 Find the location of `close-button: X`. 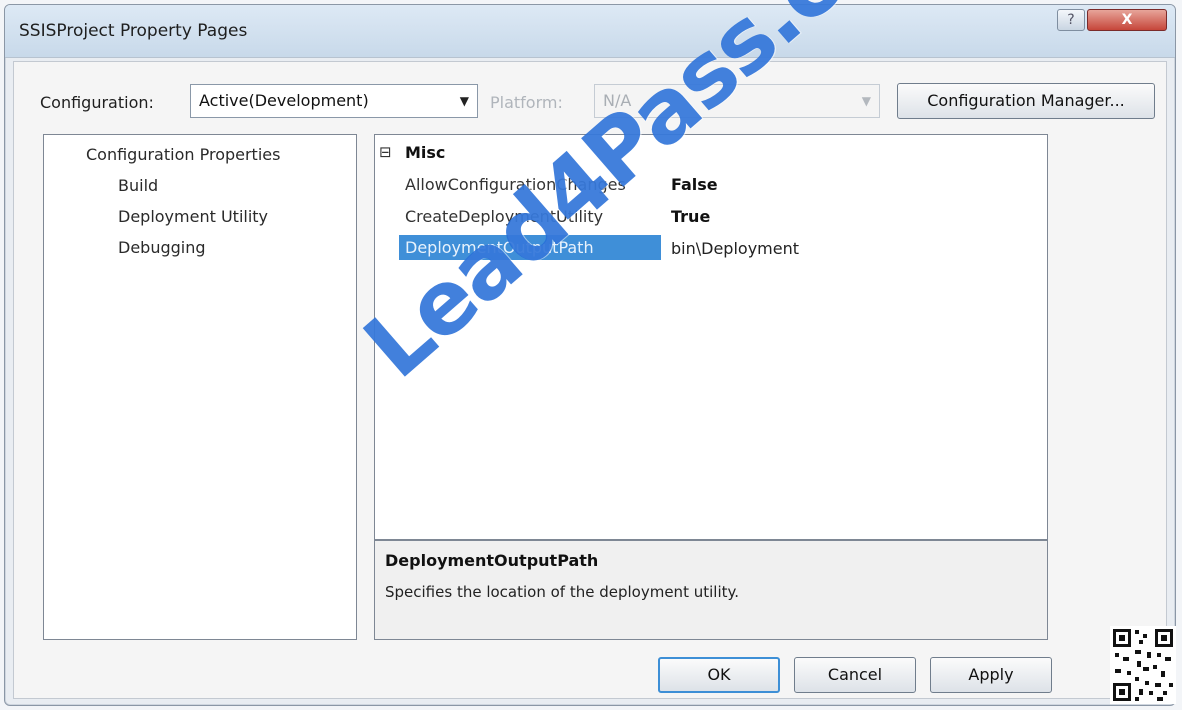

close-button: X is located at coordinates (1127, 20).